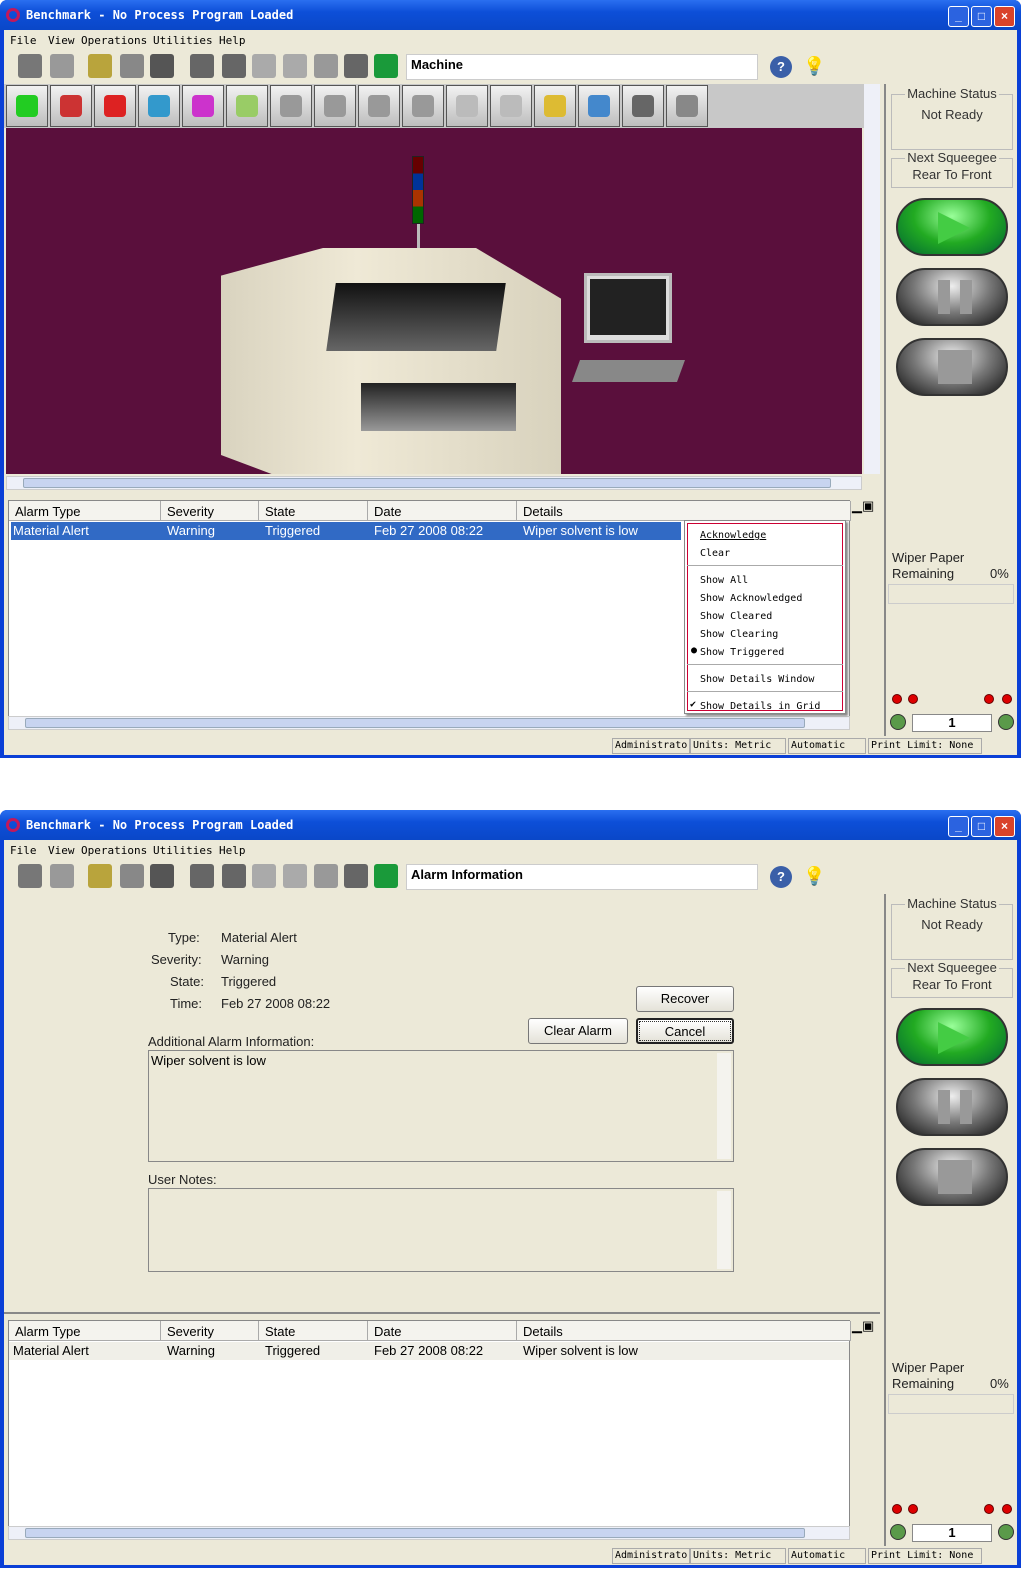 This screenshot has width=1021, height=1569. I want to click on menu-item-show-all: Show All, so click(724, 580).